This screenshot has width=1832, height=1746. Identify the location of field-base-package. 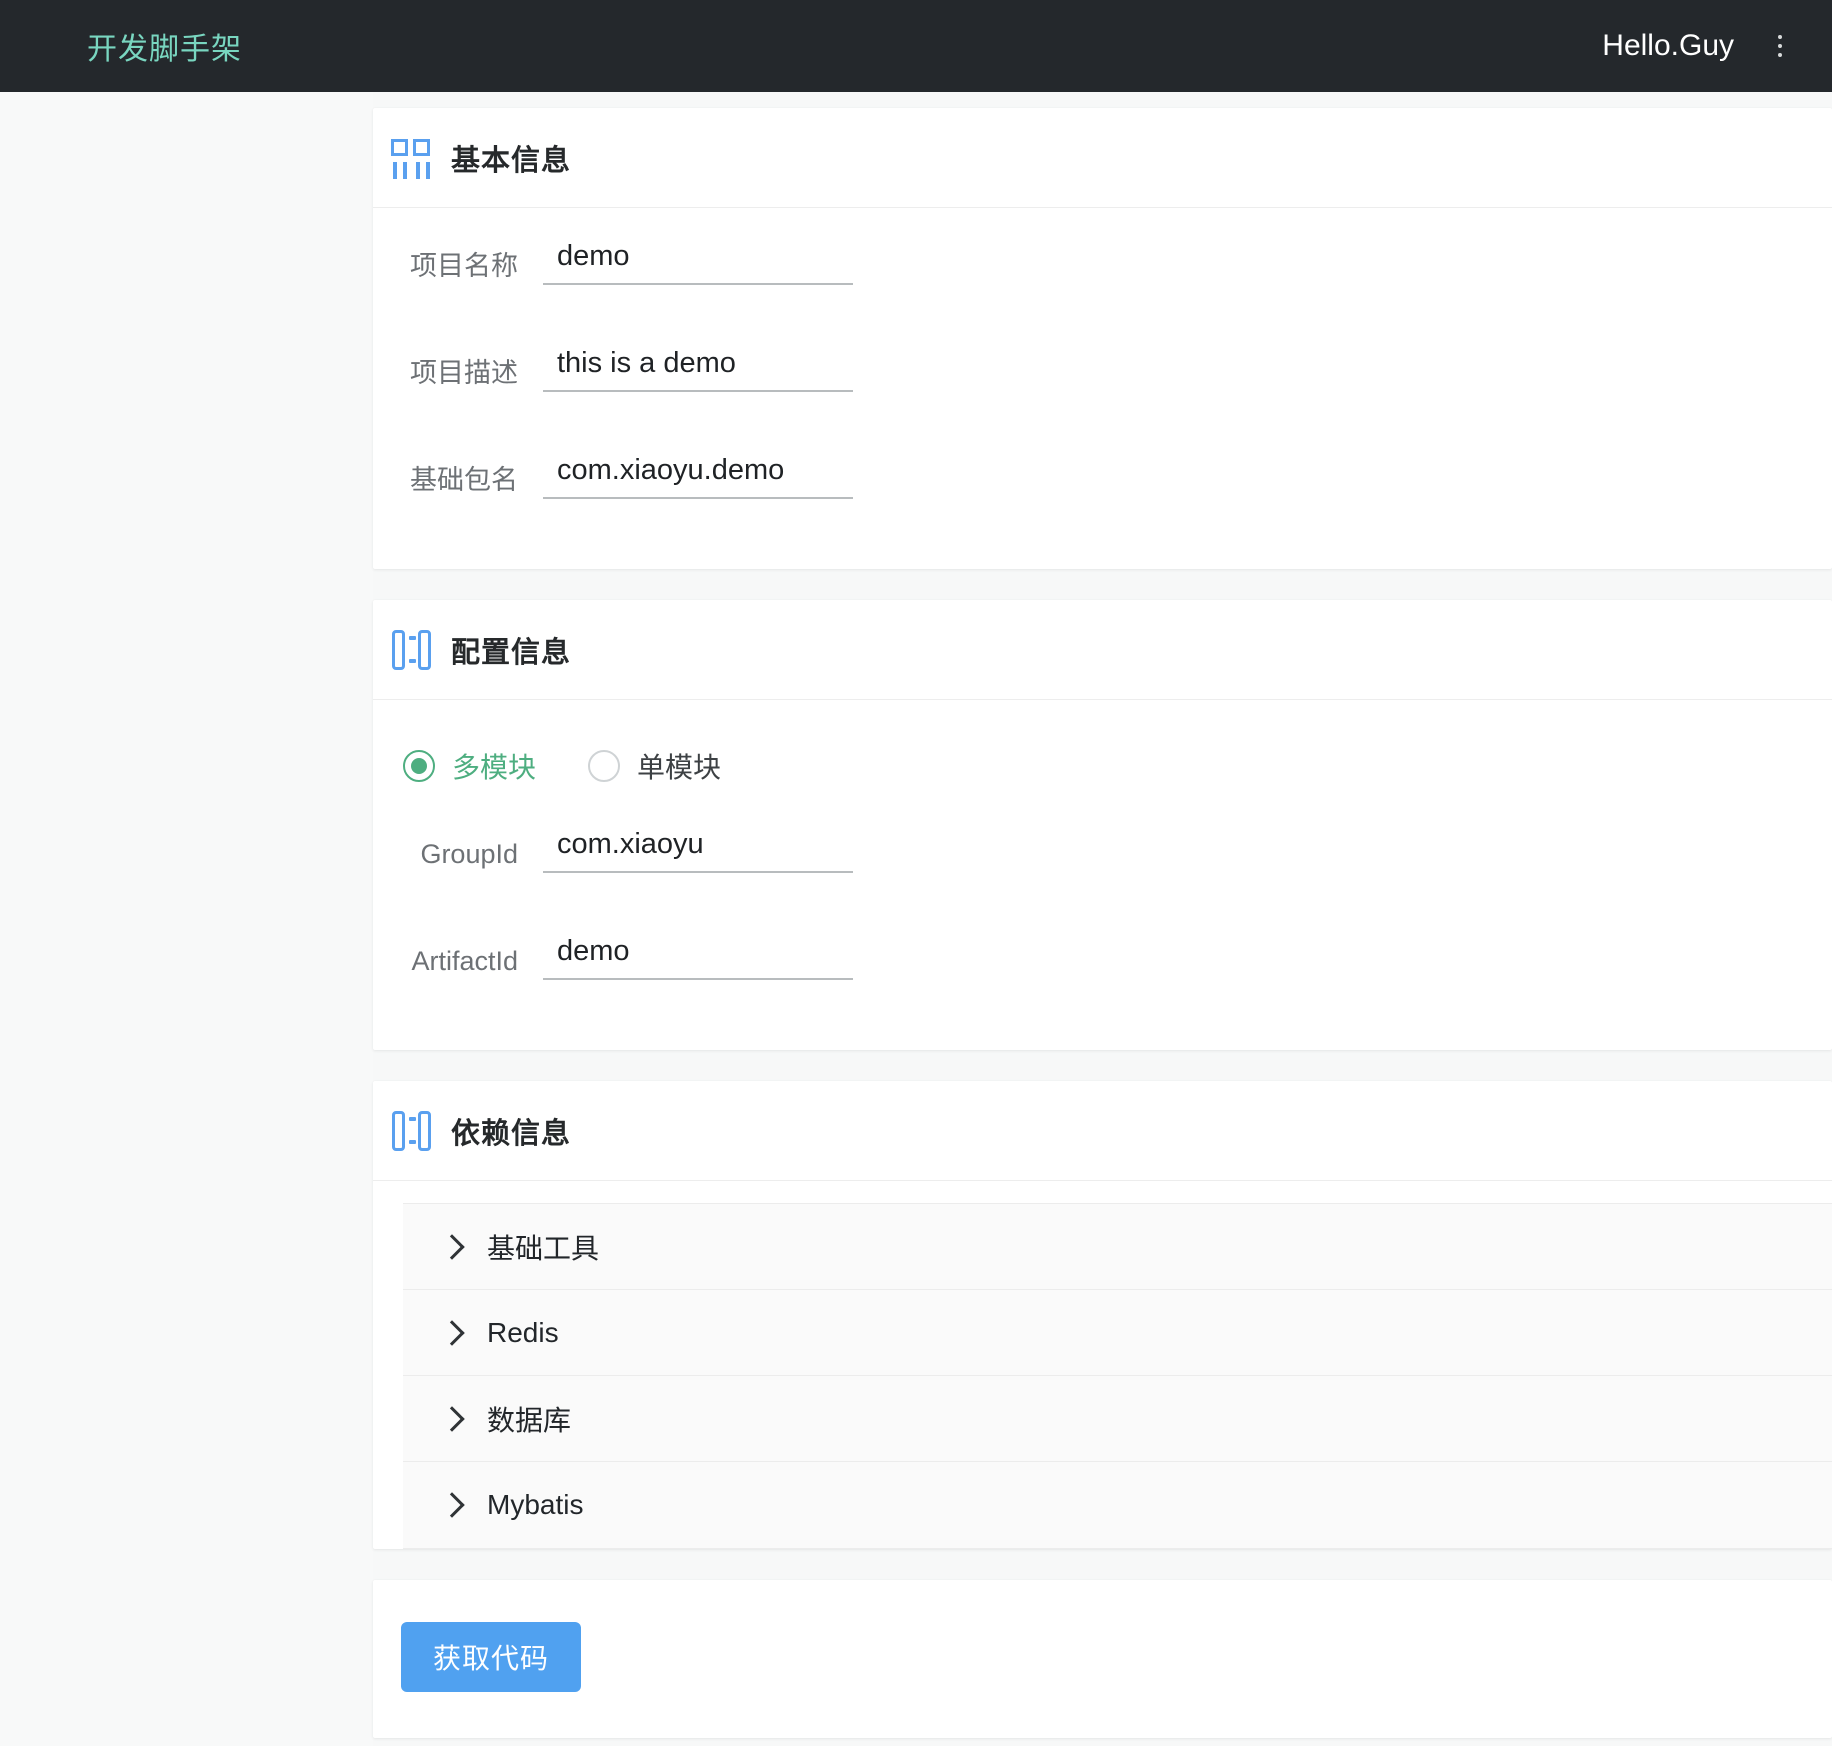
(698, 469).